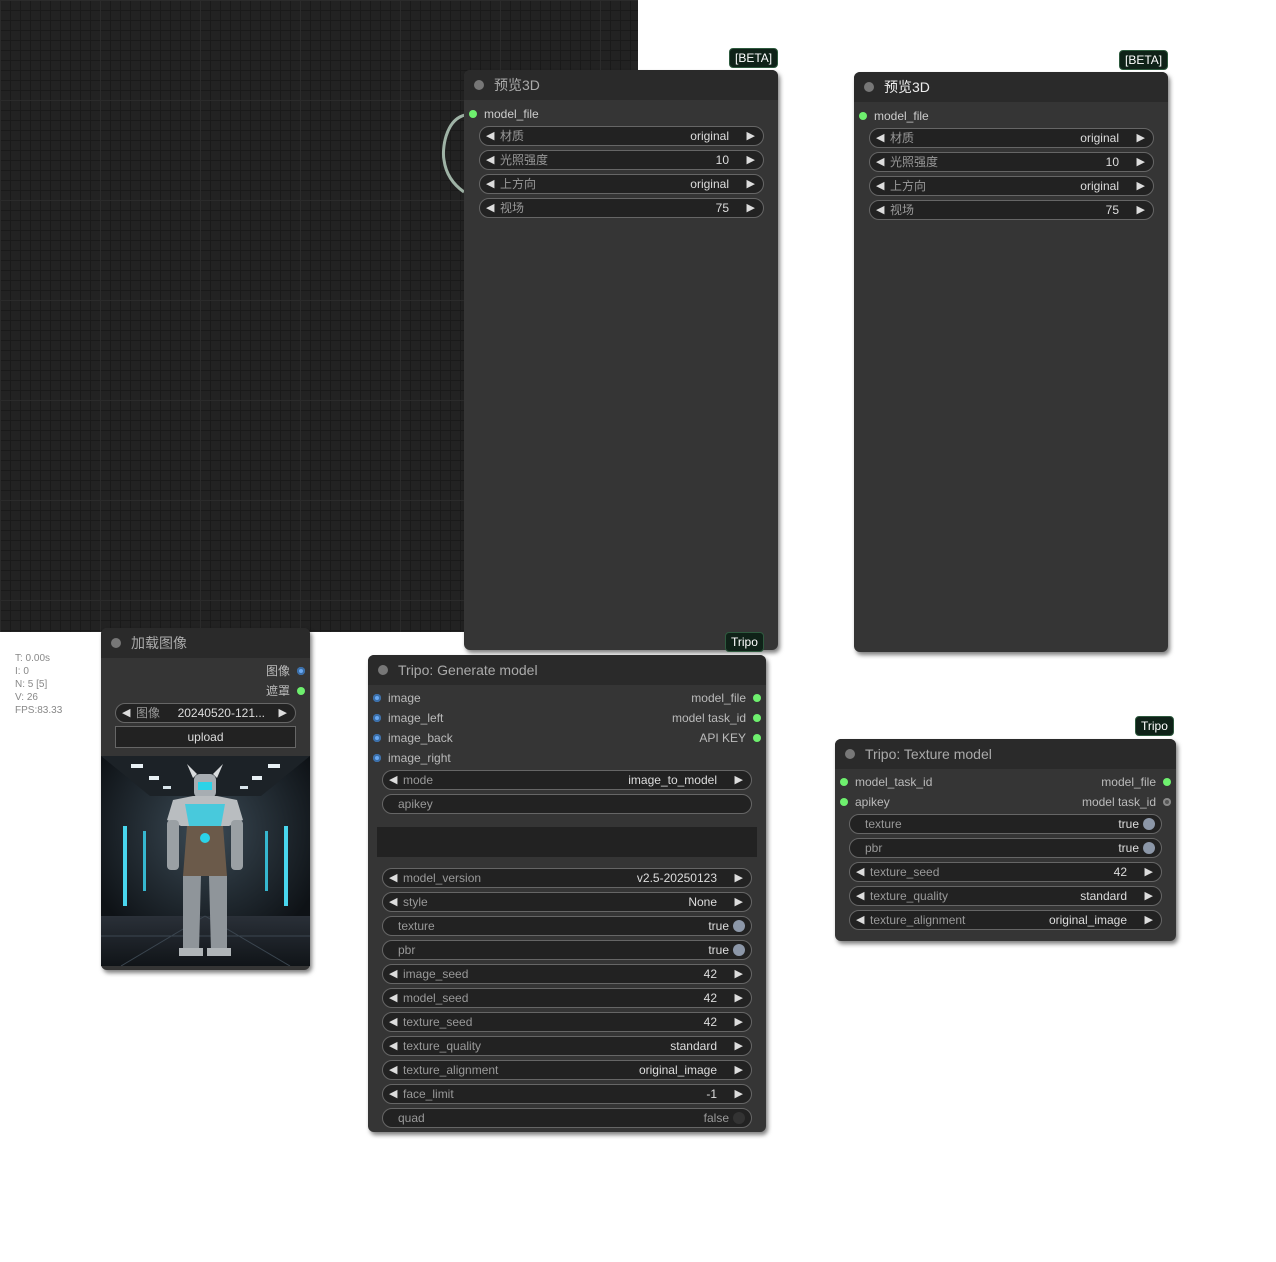 The width and height of the screenshot is (1276, 1262). I want to click on input-model-task-id: model_task_id, so click(883, 782).